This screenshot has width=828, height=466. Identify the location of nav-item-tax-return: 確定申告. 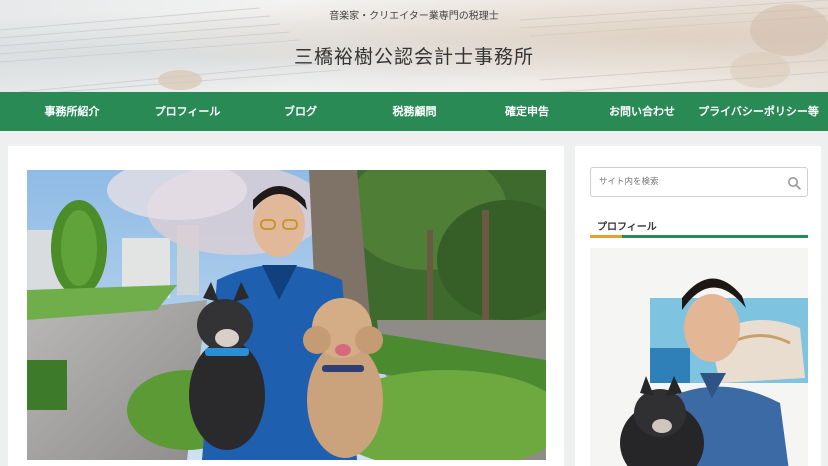
(527, 111).